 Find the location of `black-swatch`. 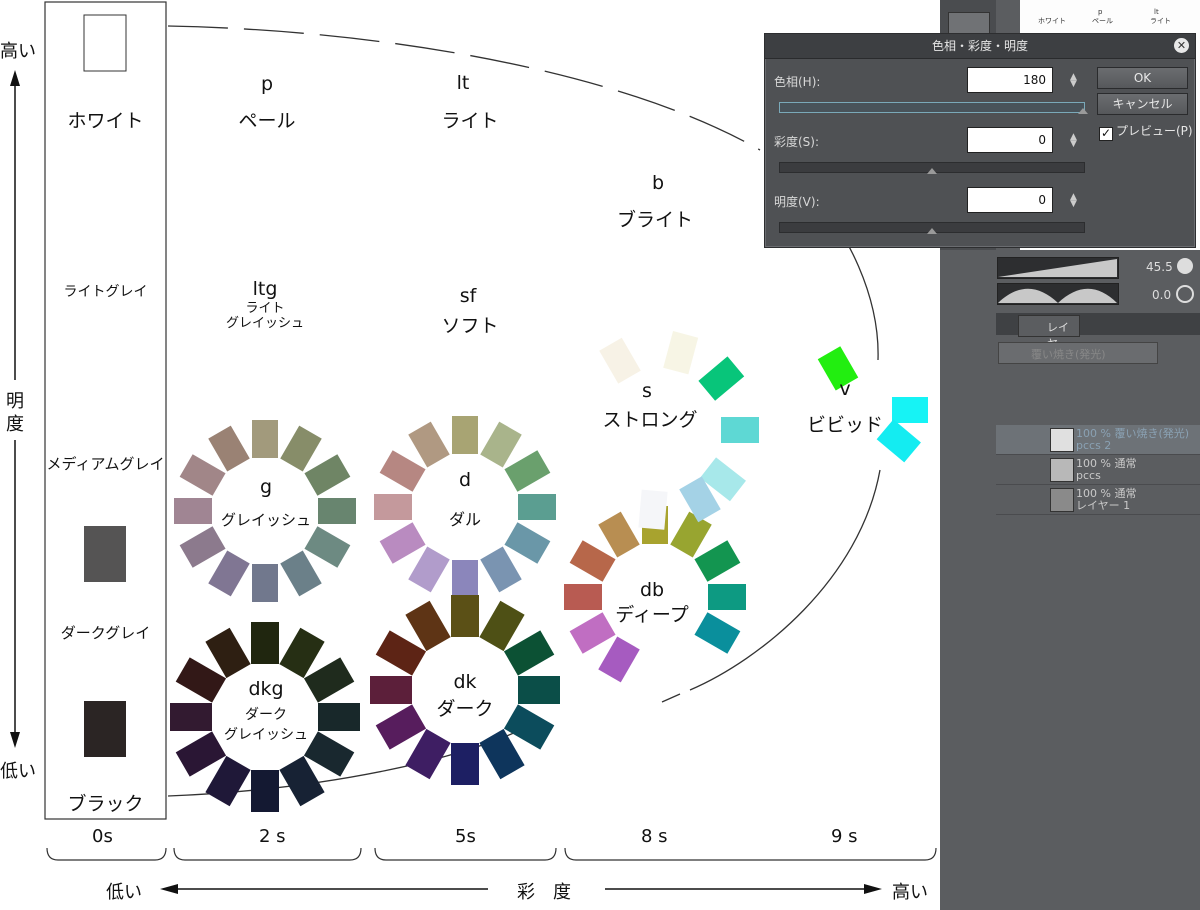

black-swatch is located at coordinates (105, 729).